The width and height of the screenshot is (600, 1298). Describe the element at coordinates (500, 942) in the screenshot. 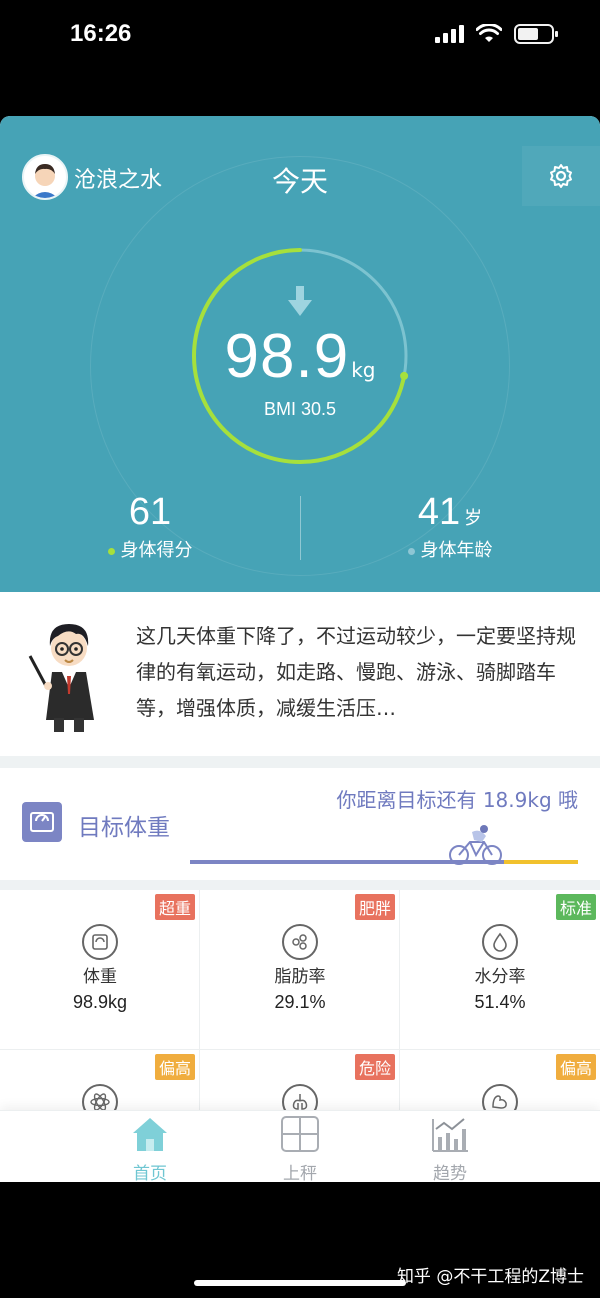

I see `water-drop-icon` at that location.